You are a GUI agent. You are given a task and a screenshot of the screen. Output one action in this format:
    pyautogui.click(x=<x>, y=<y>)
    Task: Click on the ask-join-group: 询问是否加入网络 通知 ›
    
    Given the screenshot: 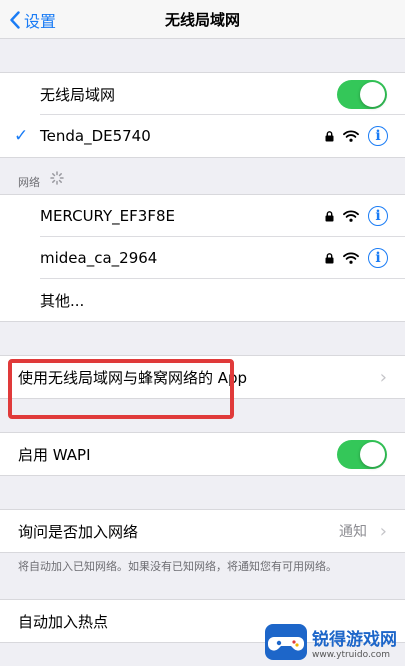 What is the action you would take?
    pyautogui.click(x=202, y=531)
    